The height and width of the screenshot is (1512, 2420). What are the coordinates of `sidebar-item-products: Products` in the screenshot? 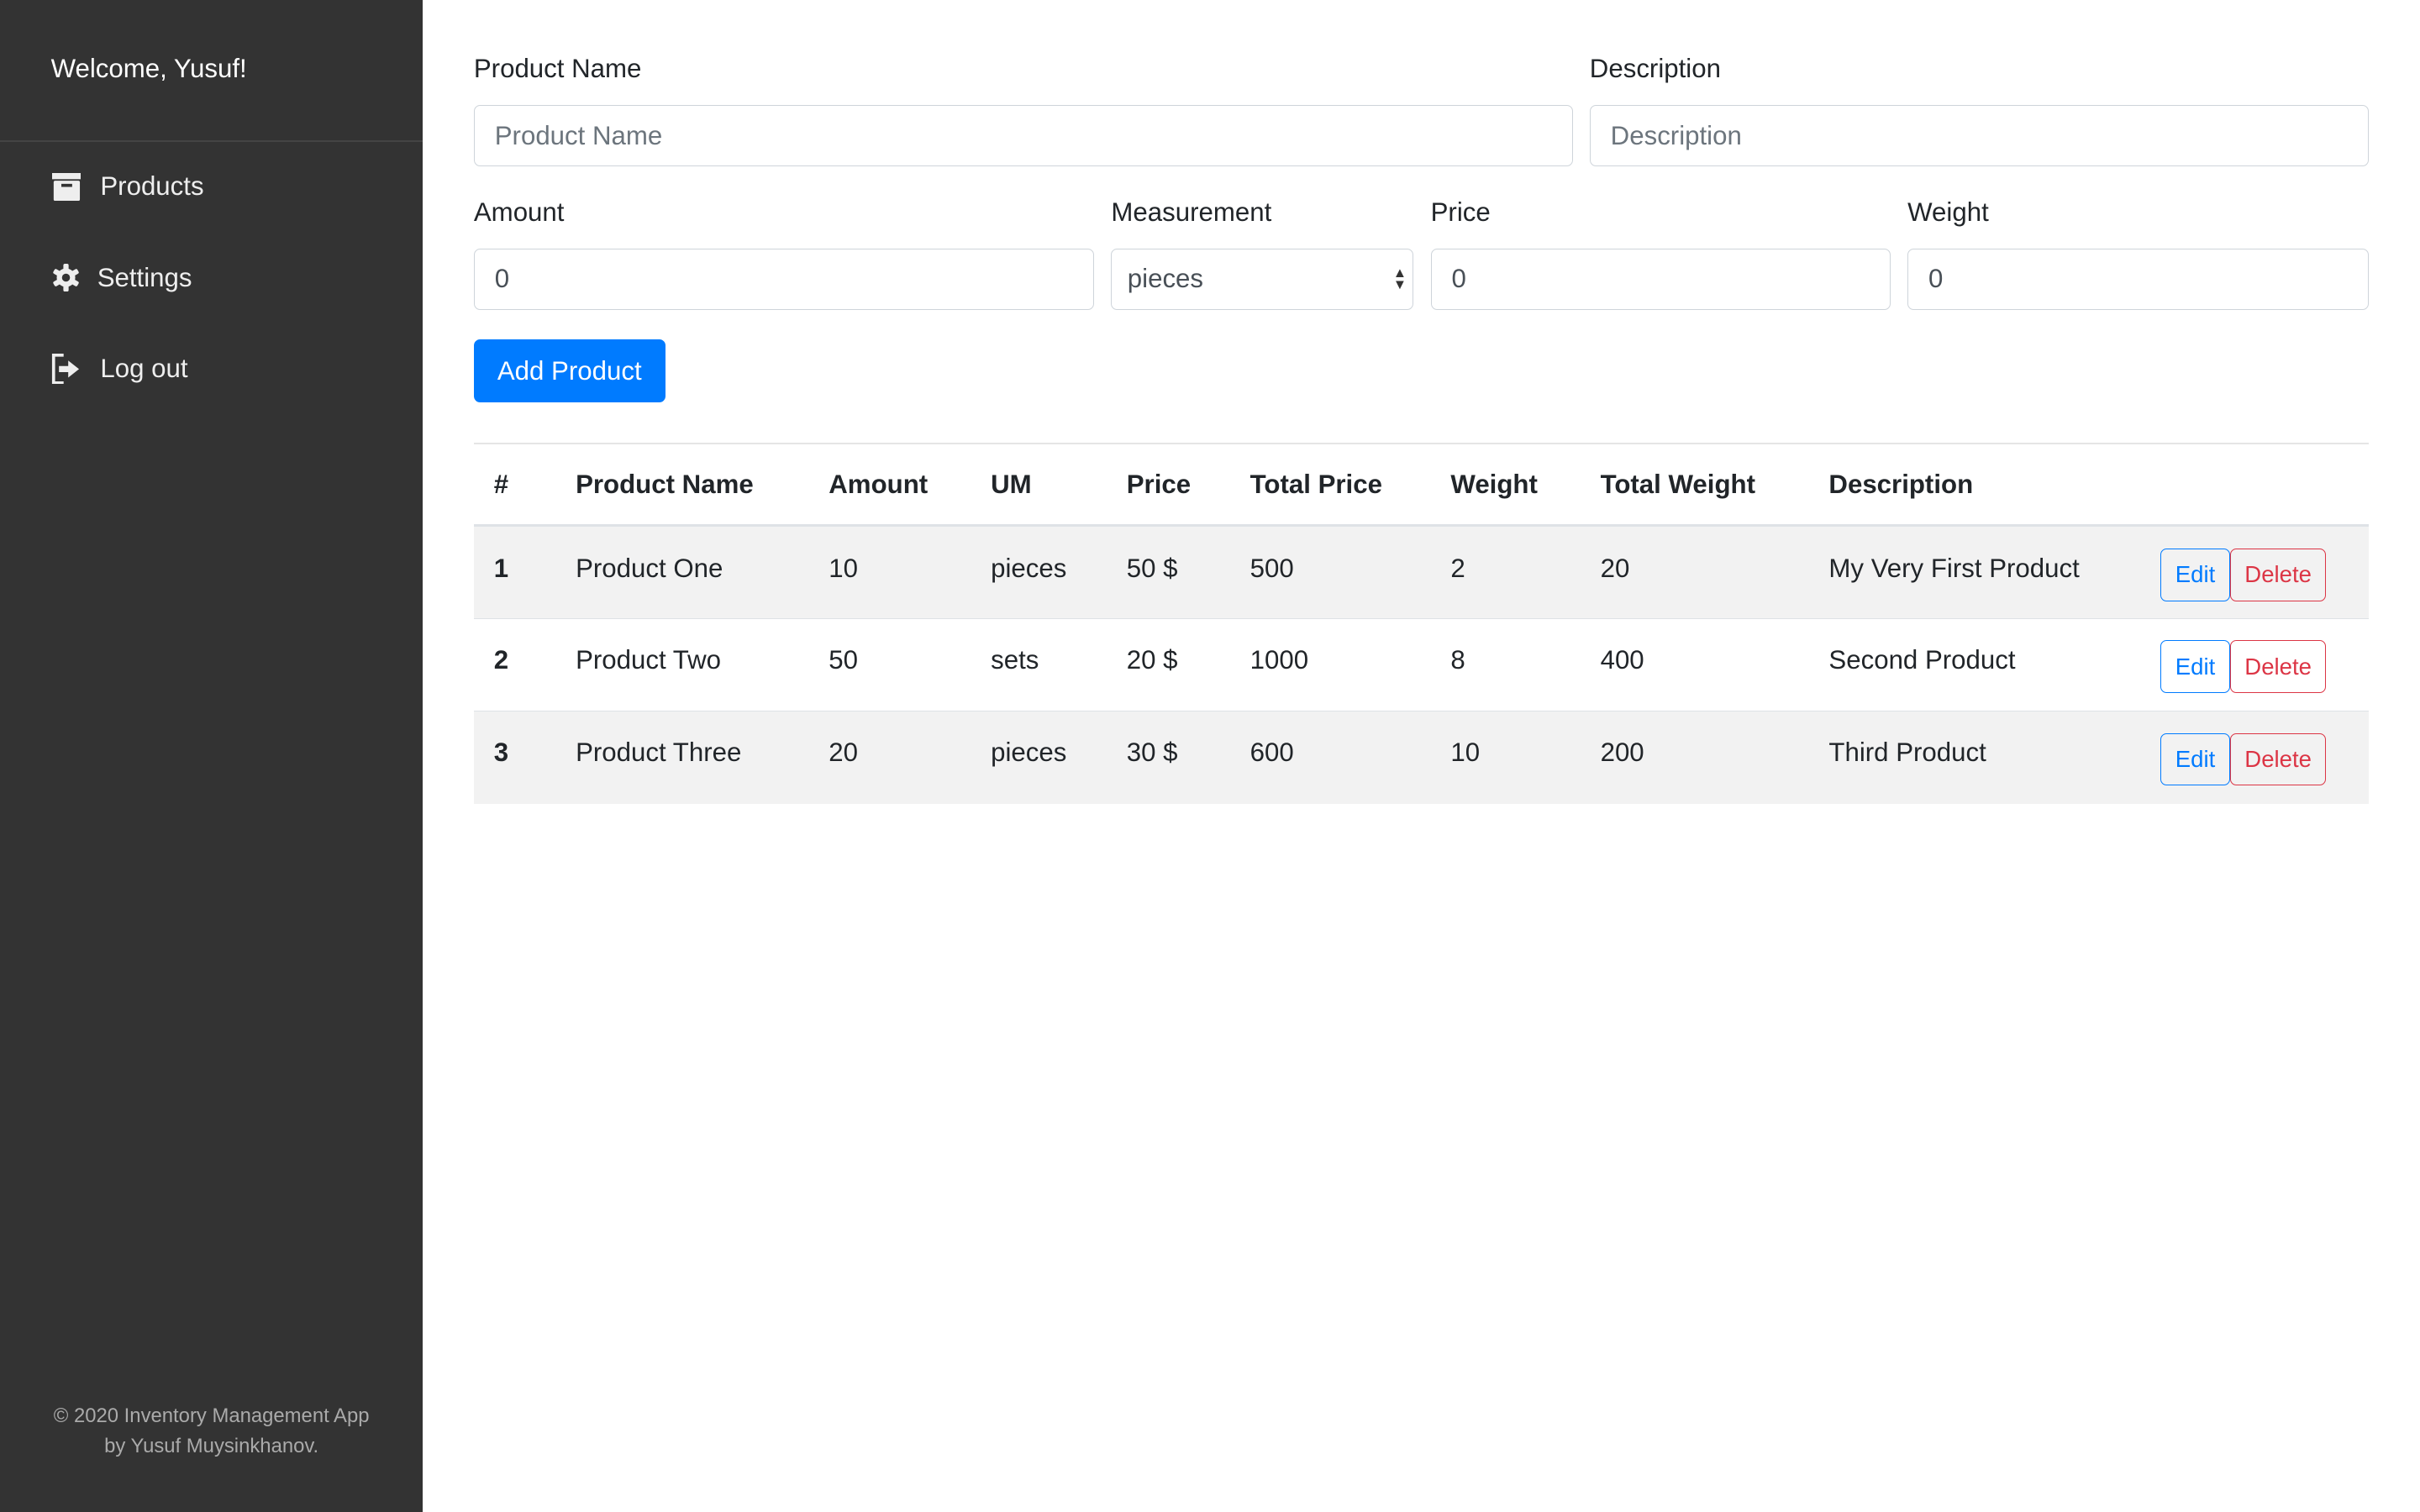 It's located at (128, 186).